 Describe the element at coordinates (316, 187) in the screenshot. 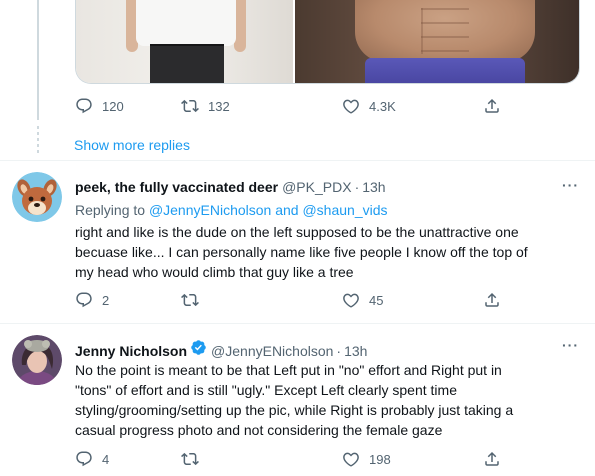

I see `user-handle: @PK_PDX` at that location.